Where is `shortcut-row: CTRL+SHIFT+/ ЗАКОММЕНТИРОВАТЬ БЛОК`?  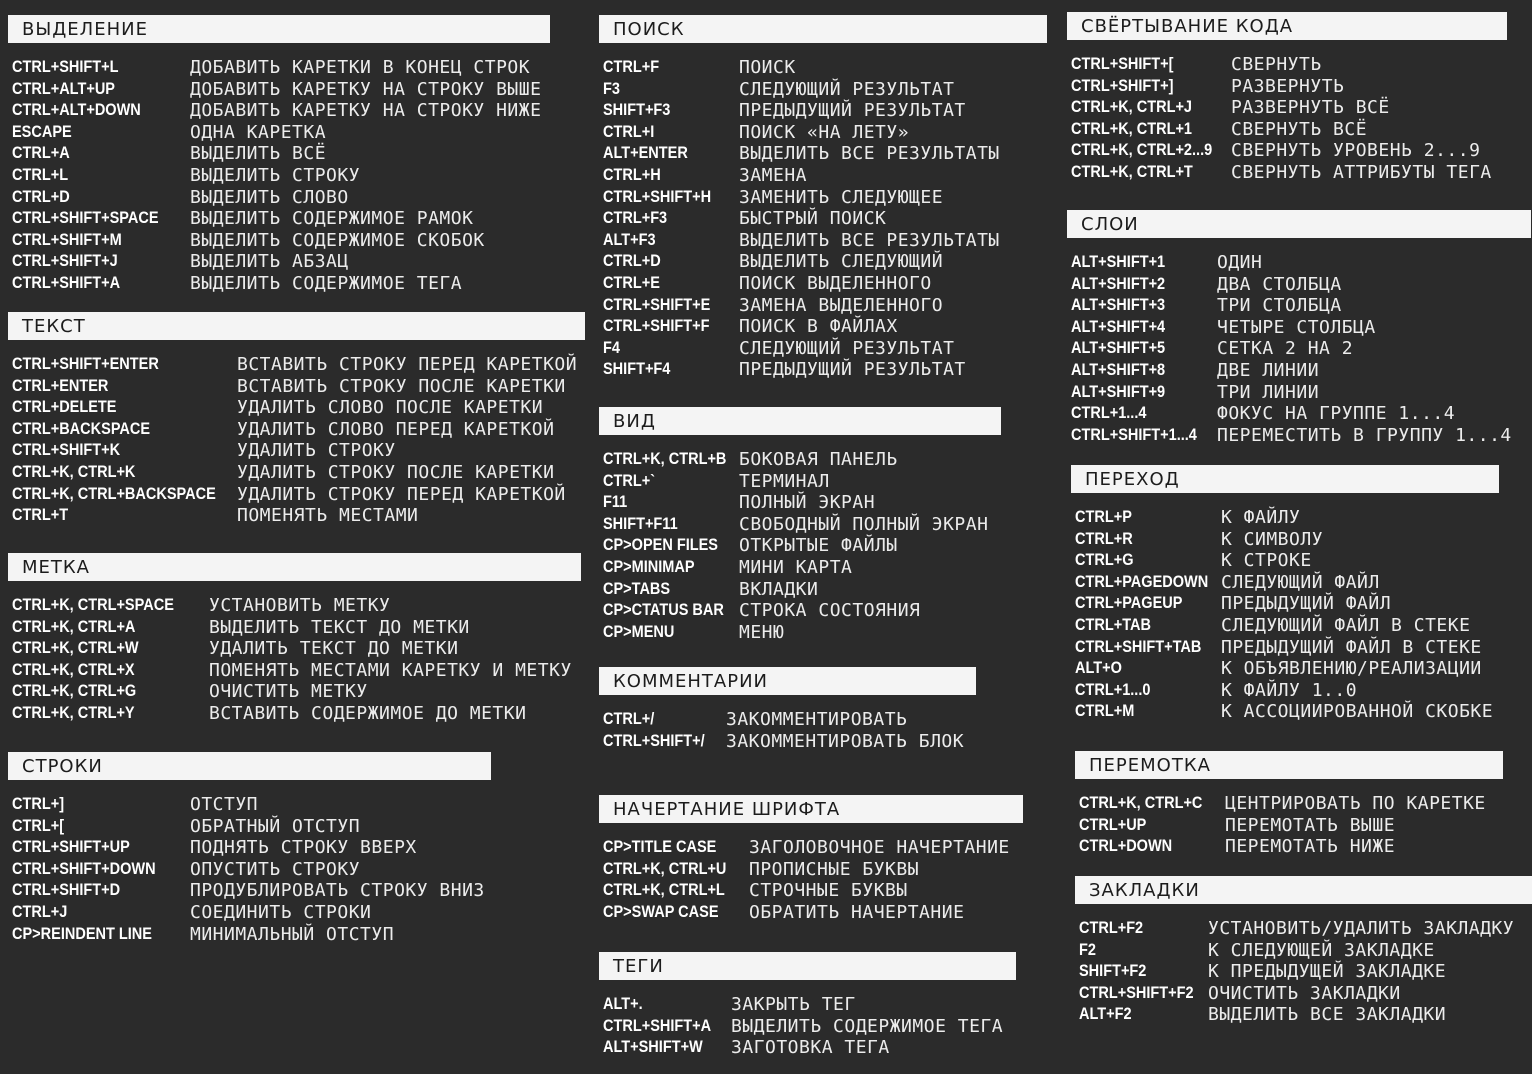 shortcut-row: CTRL+SHIFT+/ ЗАКОММЕНТИРОВАТЬ БЛОК is located at coordinates (789, 742).